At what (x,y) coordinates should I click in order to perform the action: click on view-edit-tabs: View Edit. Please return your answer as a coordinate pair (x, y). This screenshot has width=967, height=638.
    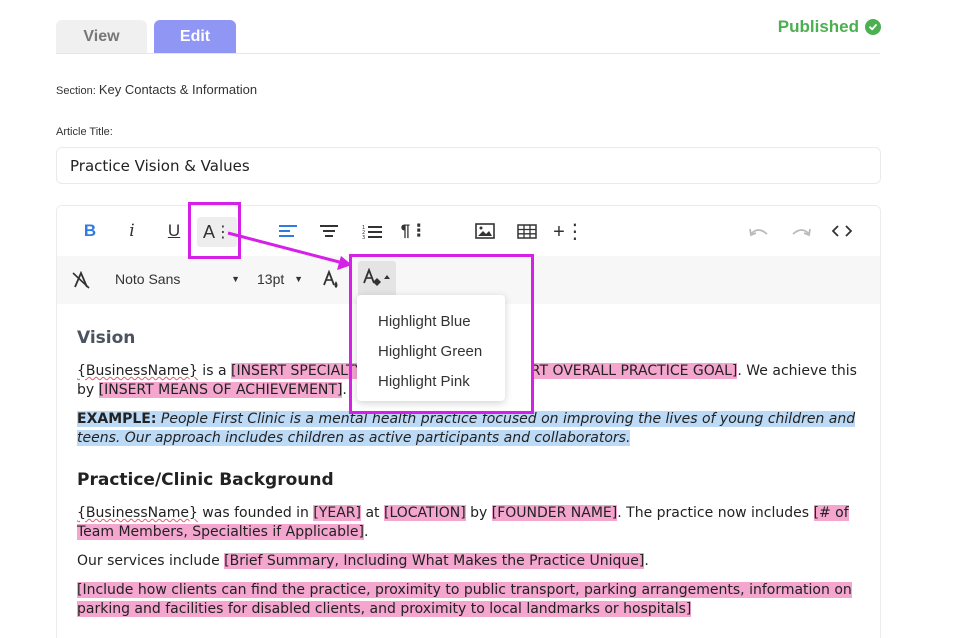
    Looking at the image, I should click on (146, 37).